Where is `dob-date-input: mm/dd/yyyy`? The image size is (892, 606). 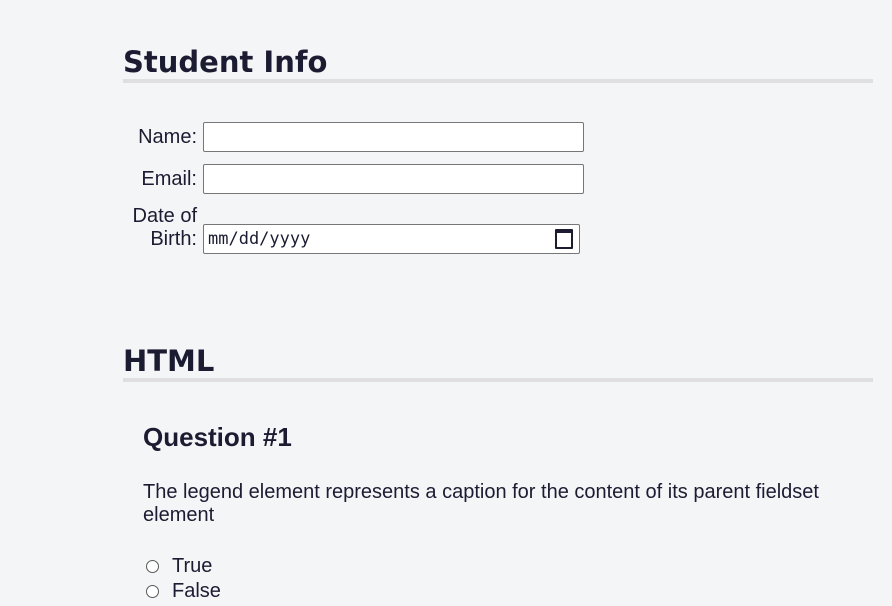
dob-date-input: mm/dd/yyyy is located at coordinates (391, 239).